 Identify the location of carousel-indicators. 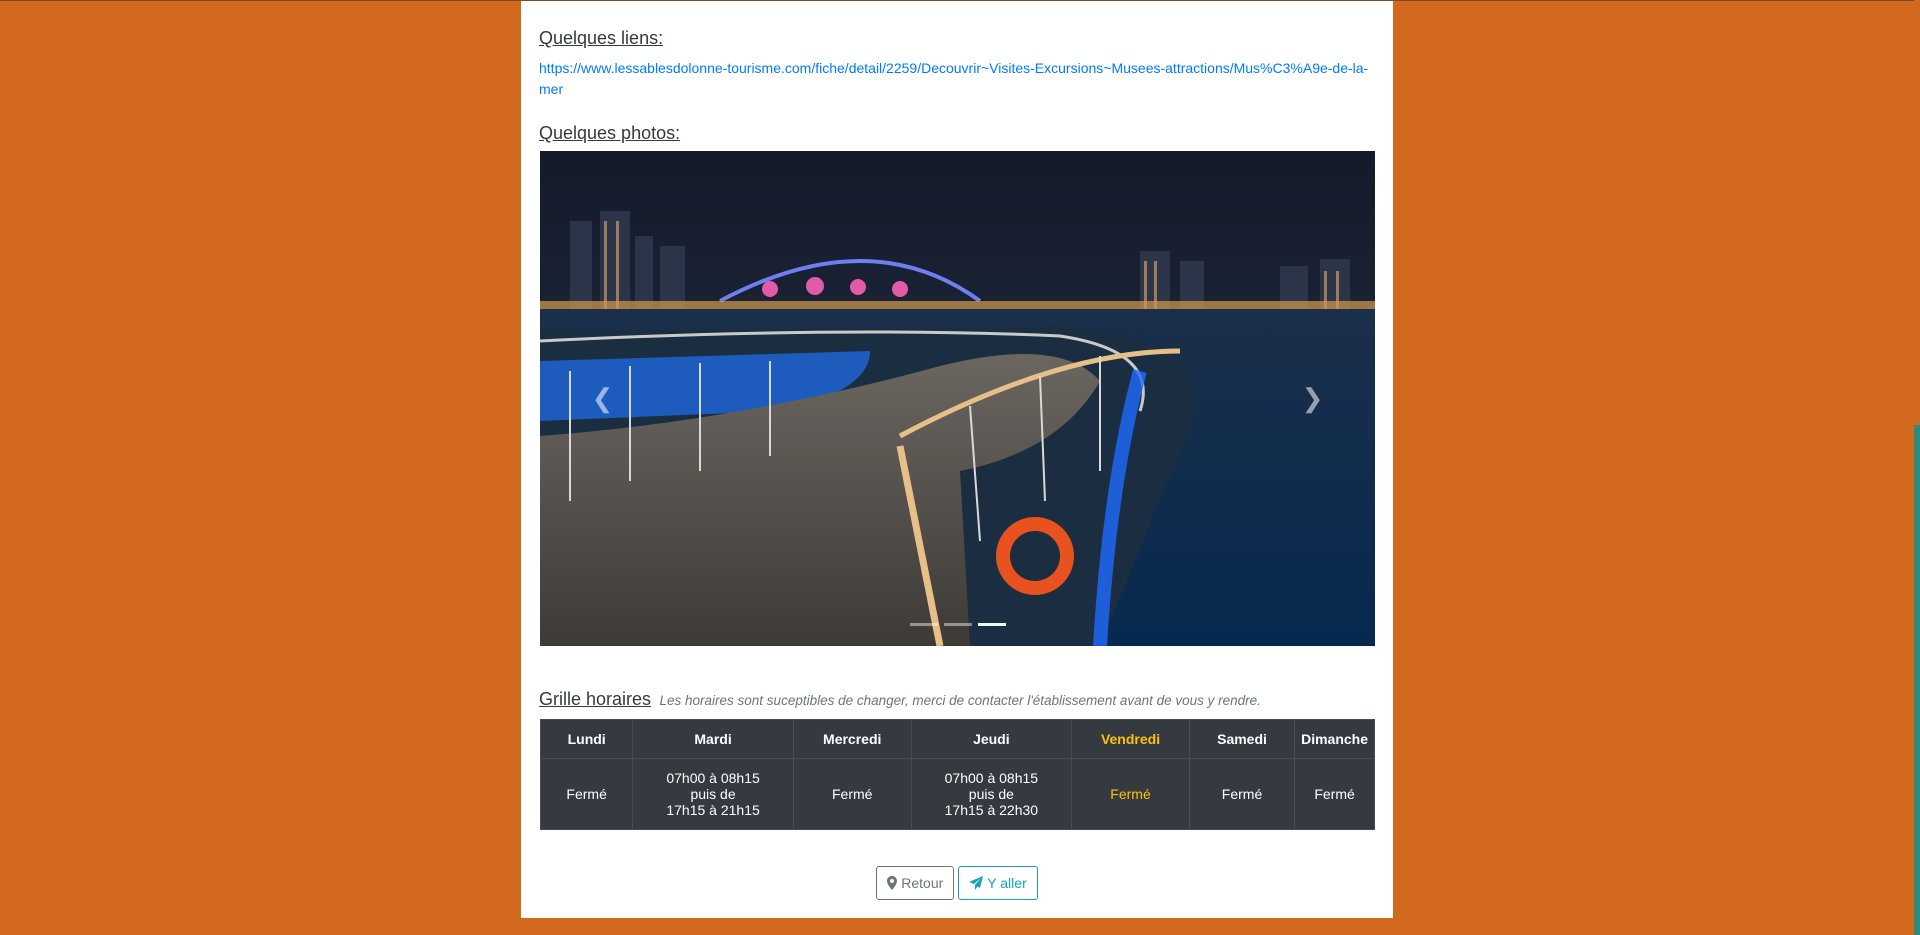
(957, 624).